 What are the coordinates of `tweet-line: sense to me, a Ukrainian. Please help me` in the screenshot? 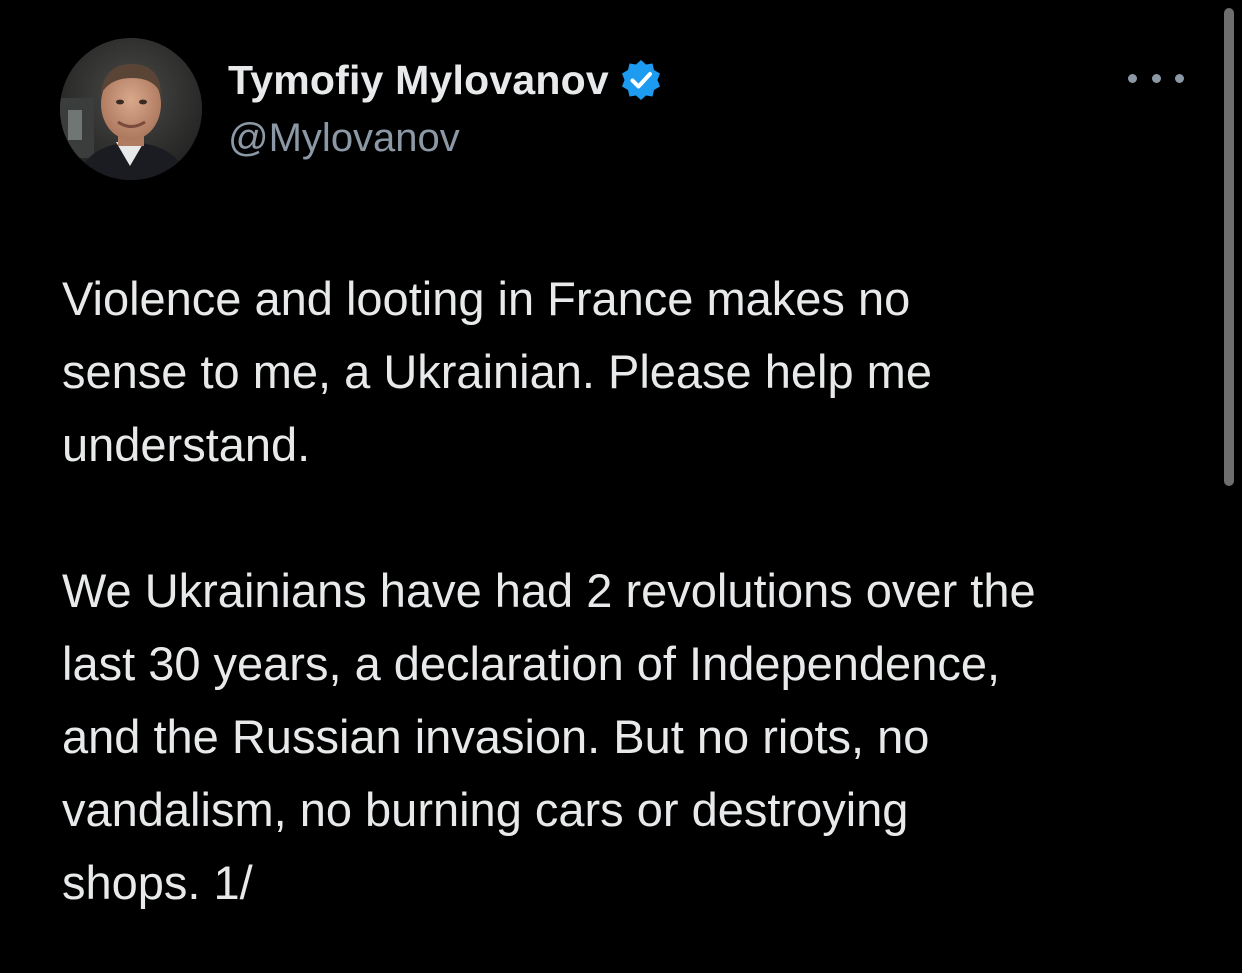 It's located at (497, 371).